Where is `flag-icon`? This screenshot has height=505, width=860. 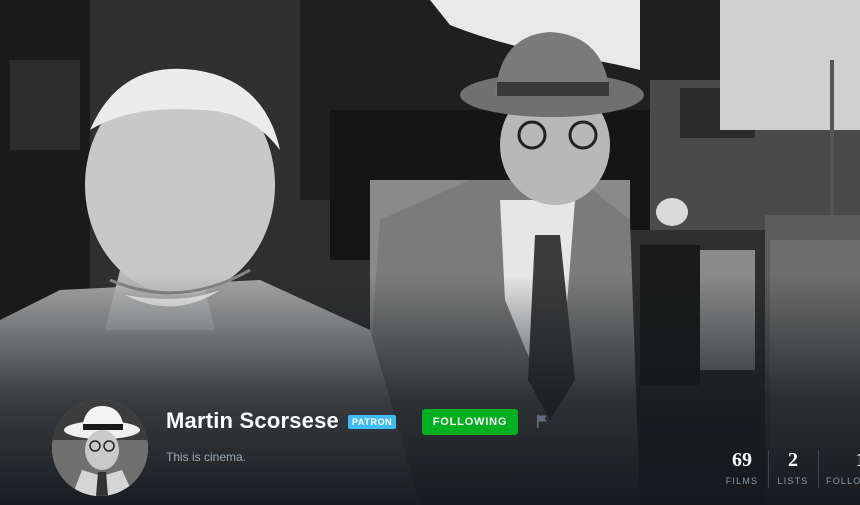 flag-icon is located at coordinates (542, 421).